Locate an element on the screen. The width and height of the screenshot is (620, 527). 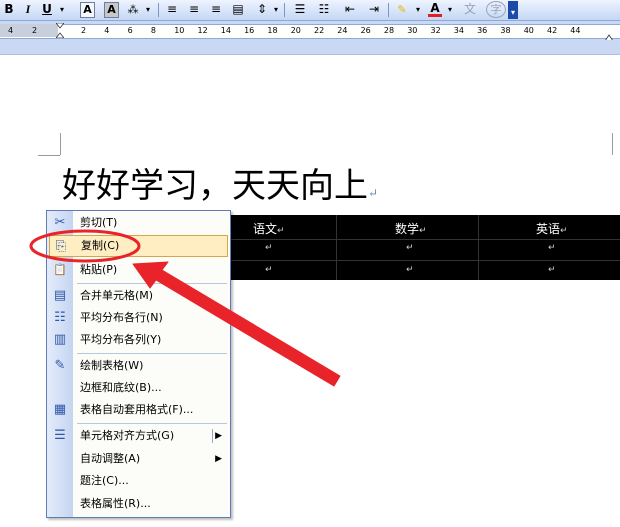
line-spacing-dropdown-icon: ▾ is located at coordinates (276, 9).